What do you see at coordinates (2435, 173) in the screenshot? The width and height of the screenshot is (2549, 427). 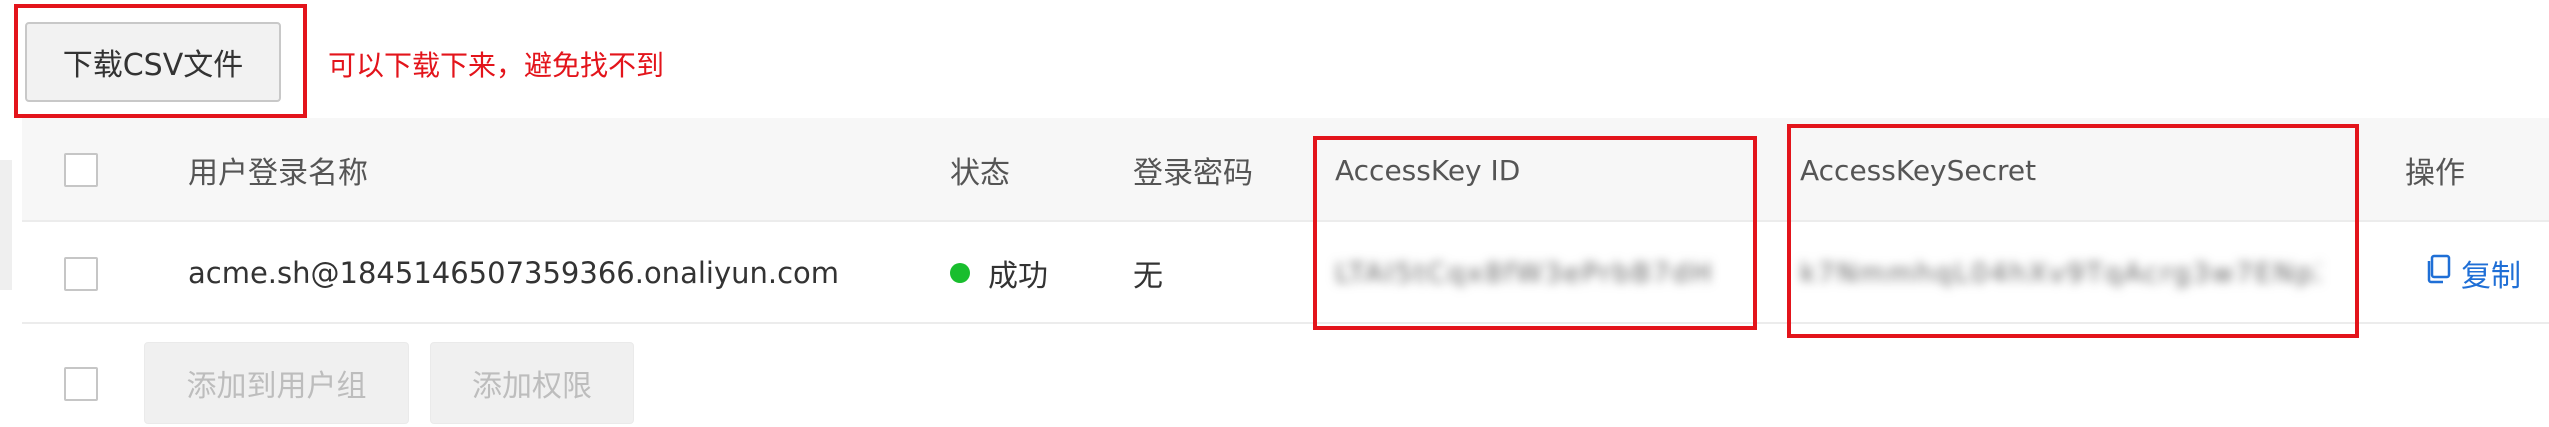 I see `column-header-actions: 操作` at bounding box center [2435, 173].